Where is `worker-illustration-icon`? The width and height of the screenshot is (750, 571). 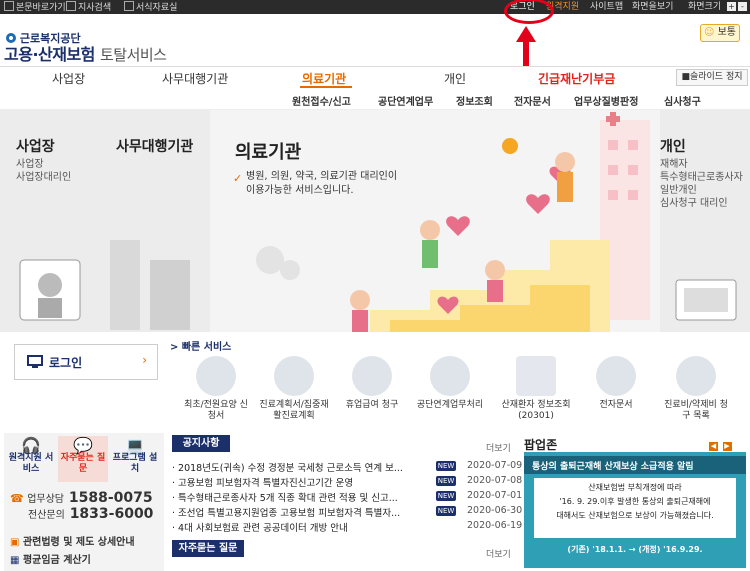
worker-illustration-icon is located at coordinates (104, 285).